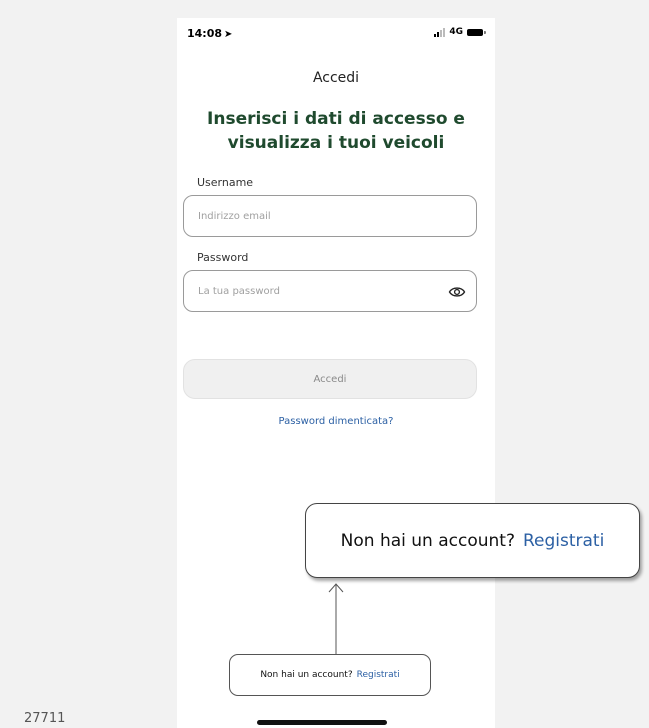  Describe the element at coordinates (330, 379) in the screenshot. I see `login-button: Accedi` at that location.